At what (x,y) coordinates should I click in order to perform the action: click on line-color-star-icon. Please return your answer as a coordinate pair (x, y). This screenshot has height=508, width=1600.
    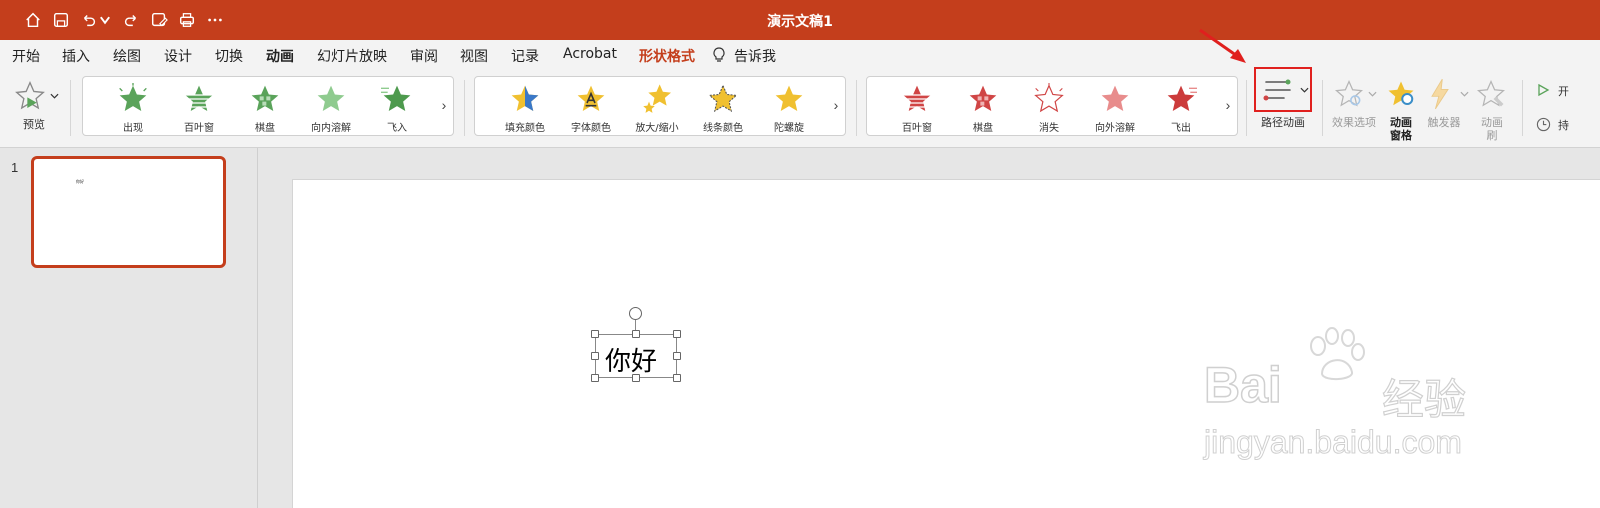
    Looking at the image, I should click on (723, 98).